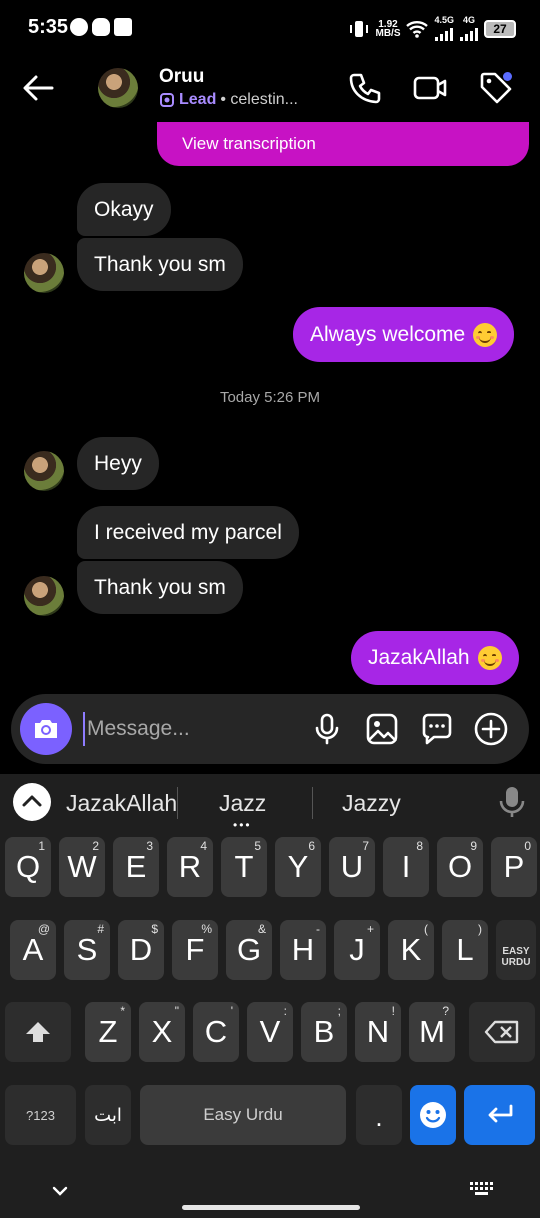 This screenshot has height=1218, width=540. I want to click on lead-icon, so click(167, 100).